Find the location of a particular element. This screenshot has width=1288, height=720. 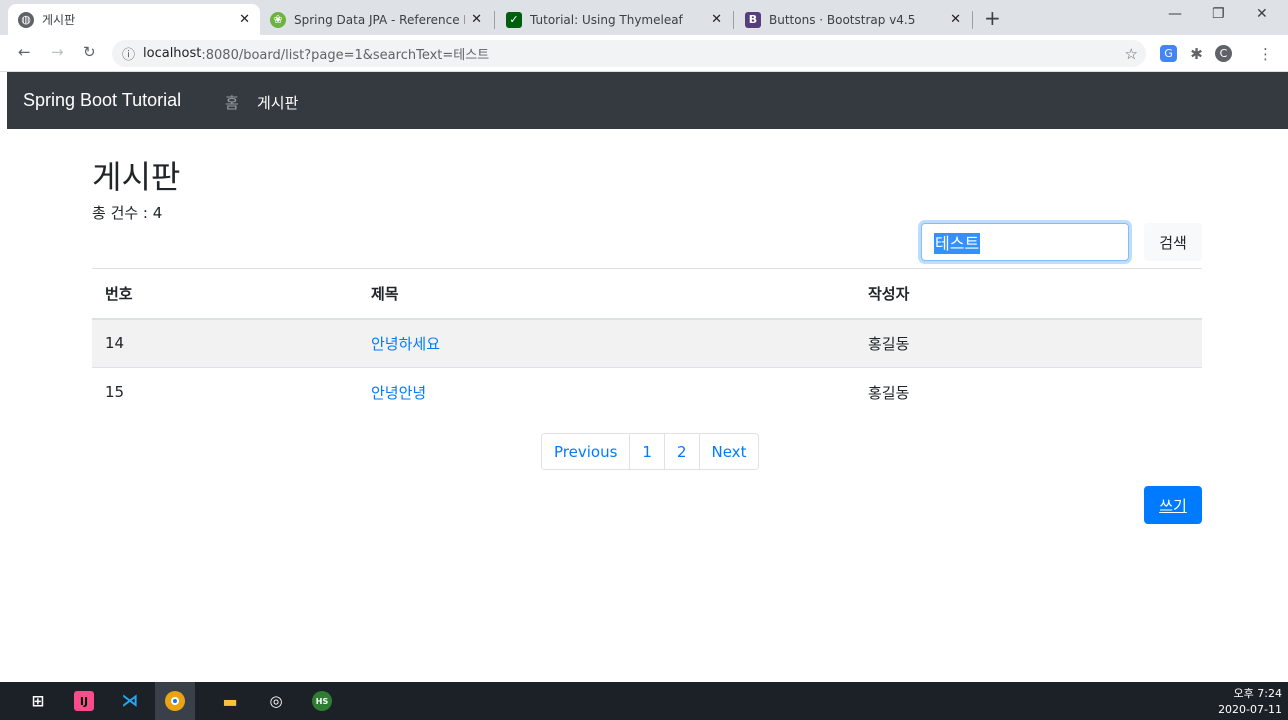

forward-icon: → is located at coordinates (57, 52).